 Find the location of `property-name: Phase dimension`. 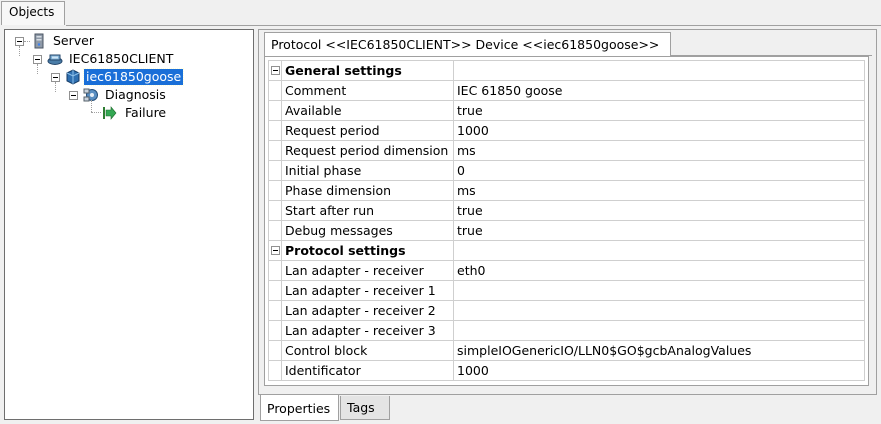

property-name: Phase dimension is located at coordinates (367, 190).